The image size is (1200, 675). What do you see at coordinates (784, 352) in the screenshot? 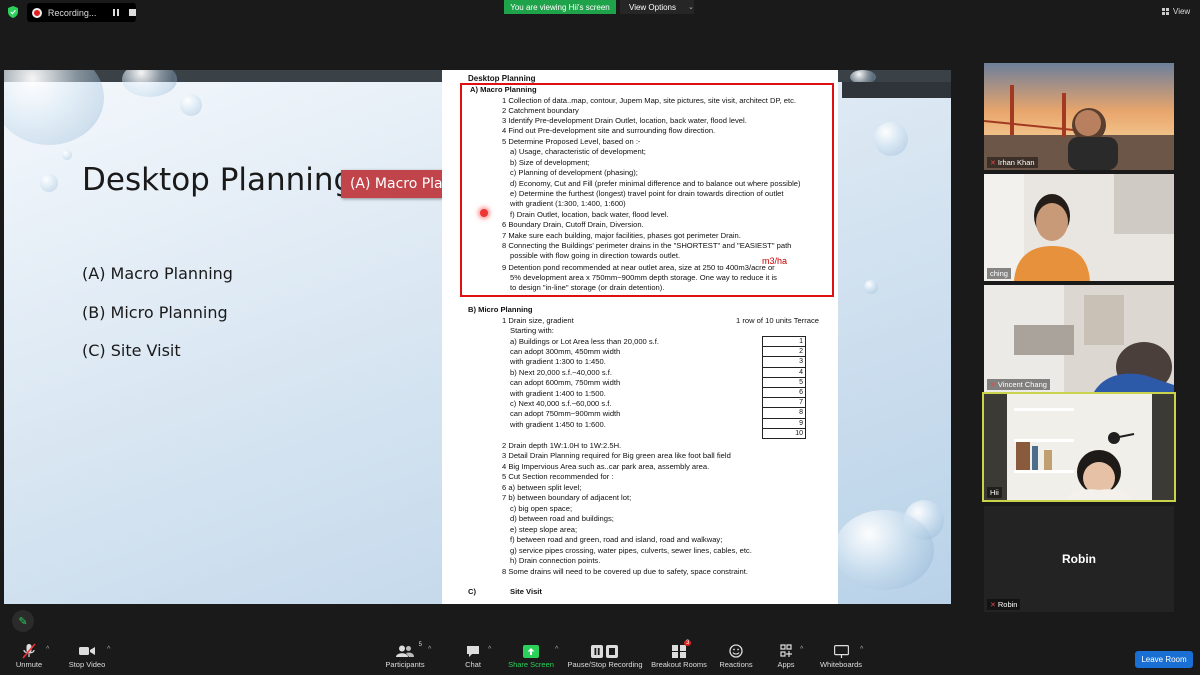
I see `table-row: 2` at bounding box center [784, 352].